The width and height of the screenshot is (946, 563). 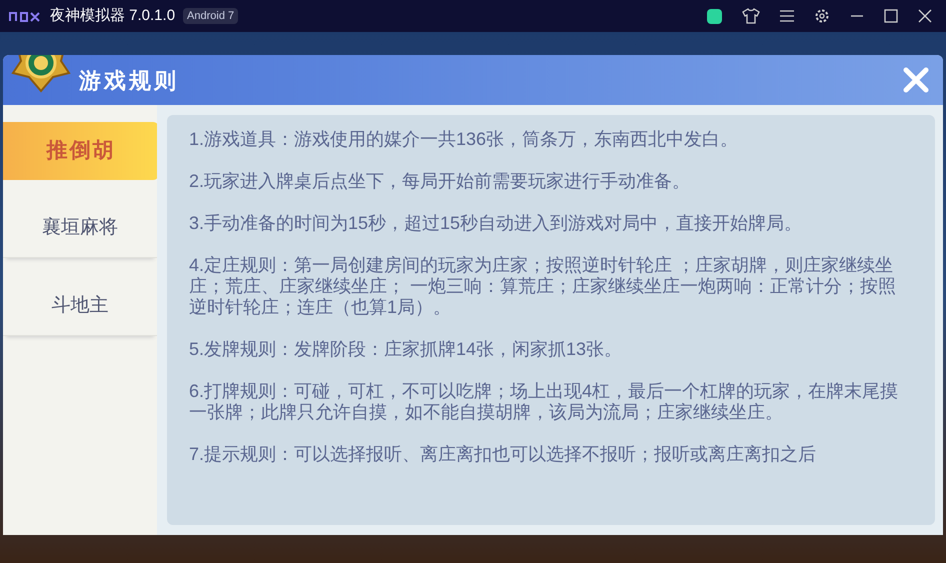 I want to click on settings-icon, so click(x=822, y=16).